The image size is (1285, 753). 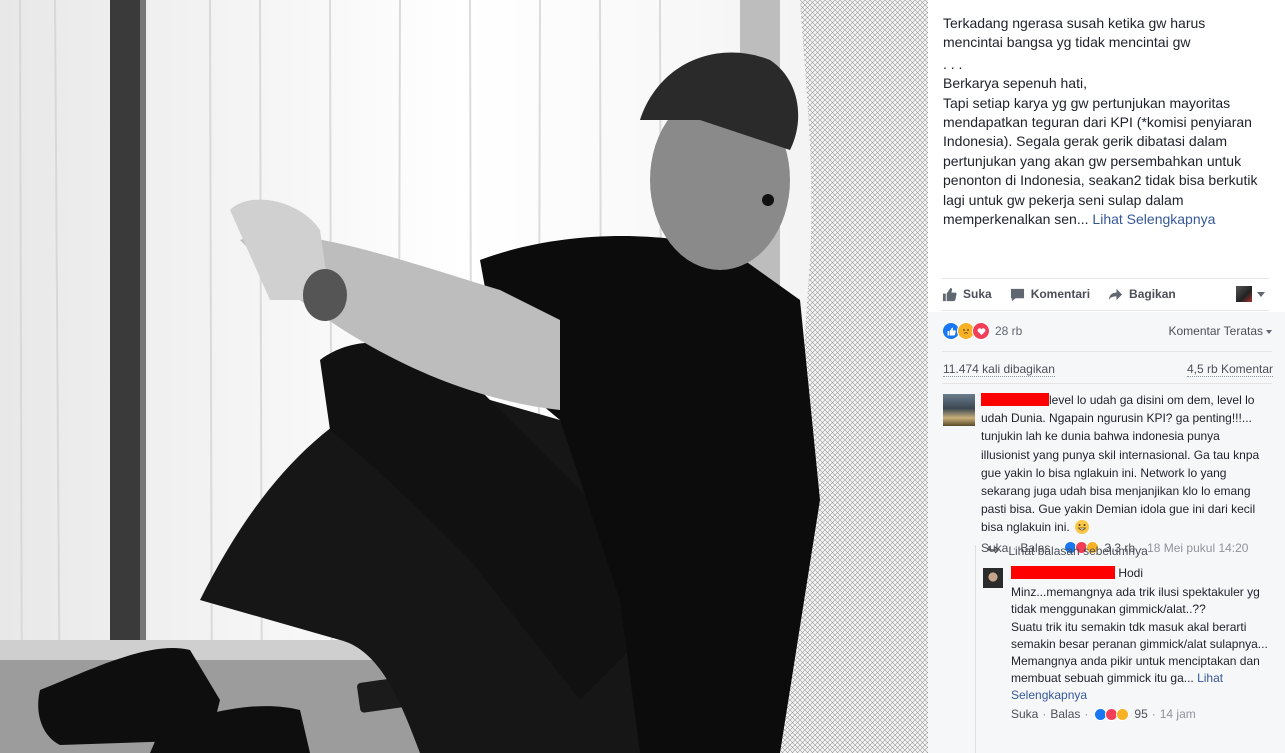 What do you see at coordinates (999, 369) in the screenshot?
I see `shares-count-link: 11.474 kali dibagikan` at bounding box center [999, 369].